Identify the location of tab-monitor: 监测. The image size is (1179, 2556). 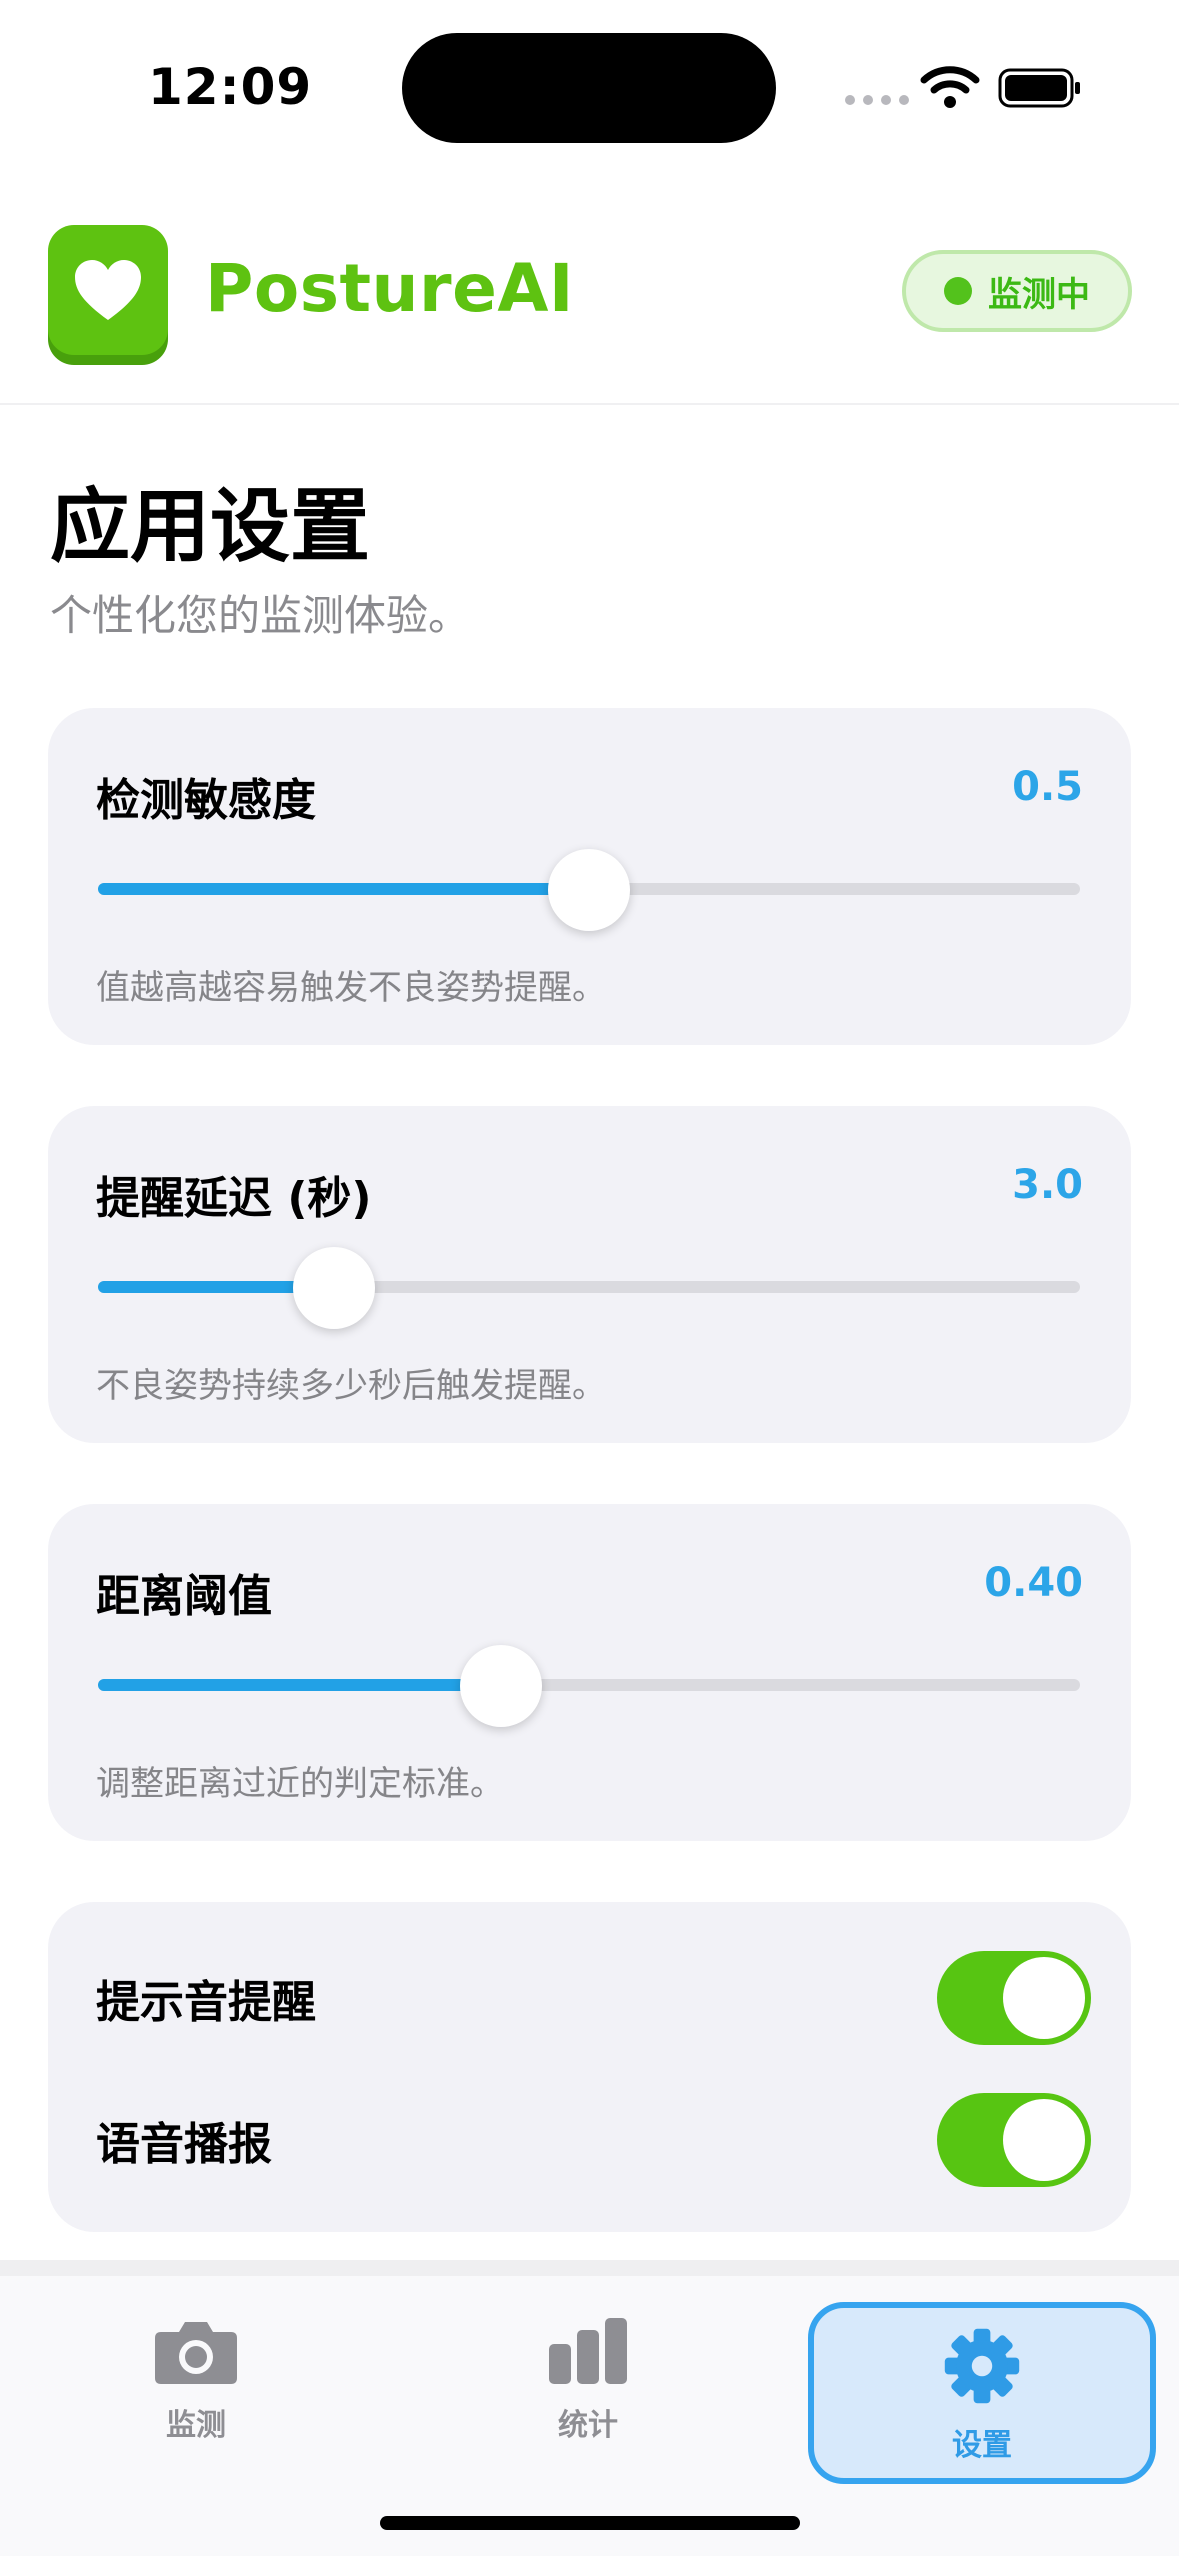
(196, 2391).